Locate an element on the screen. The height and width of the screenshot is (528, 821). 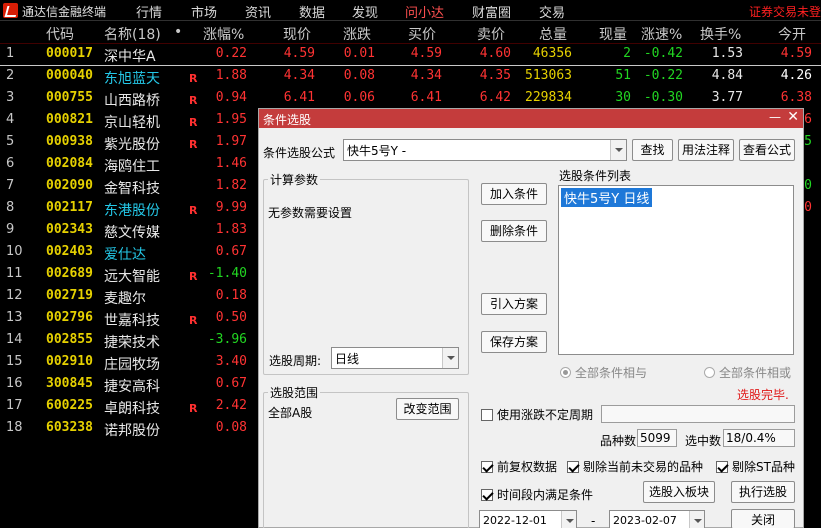
row-index: 4 is located at coordinates (10, 119).